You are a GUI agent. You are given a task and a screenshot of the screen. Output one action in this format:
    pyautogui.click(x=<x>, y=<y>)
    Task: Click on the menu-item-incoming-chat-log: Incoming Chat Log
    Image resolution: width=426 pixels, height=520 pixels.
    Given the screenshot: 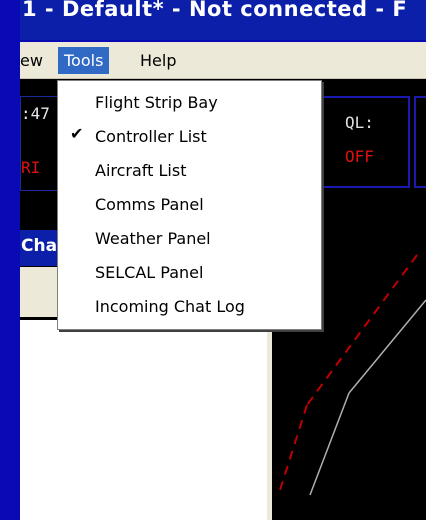 What is the action you would take?
    pyautogui.click(x=189, y=307)
    